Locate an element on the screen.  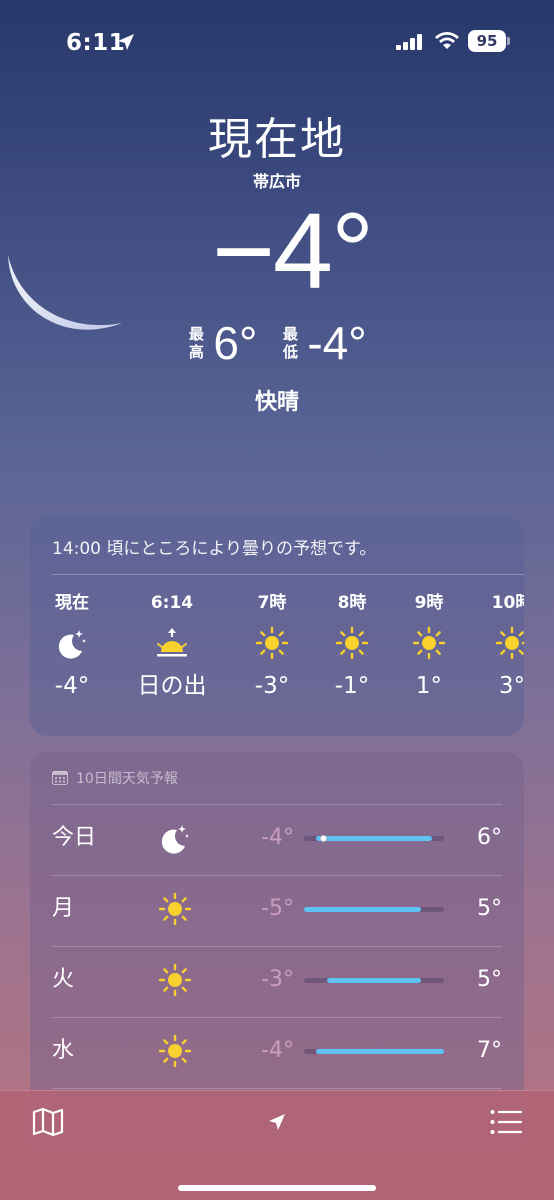
hour-label: 7時 is located at coordinates (272, 603).